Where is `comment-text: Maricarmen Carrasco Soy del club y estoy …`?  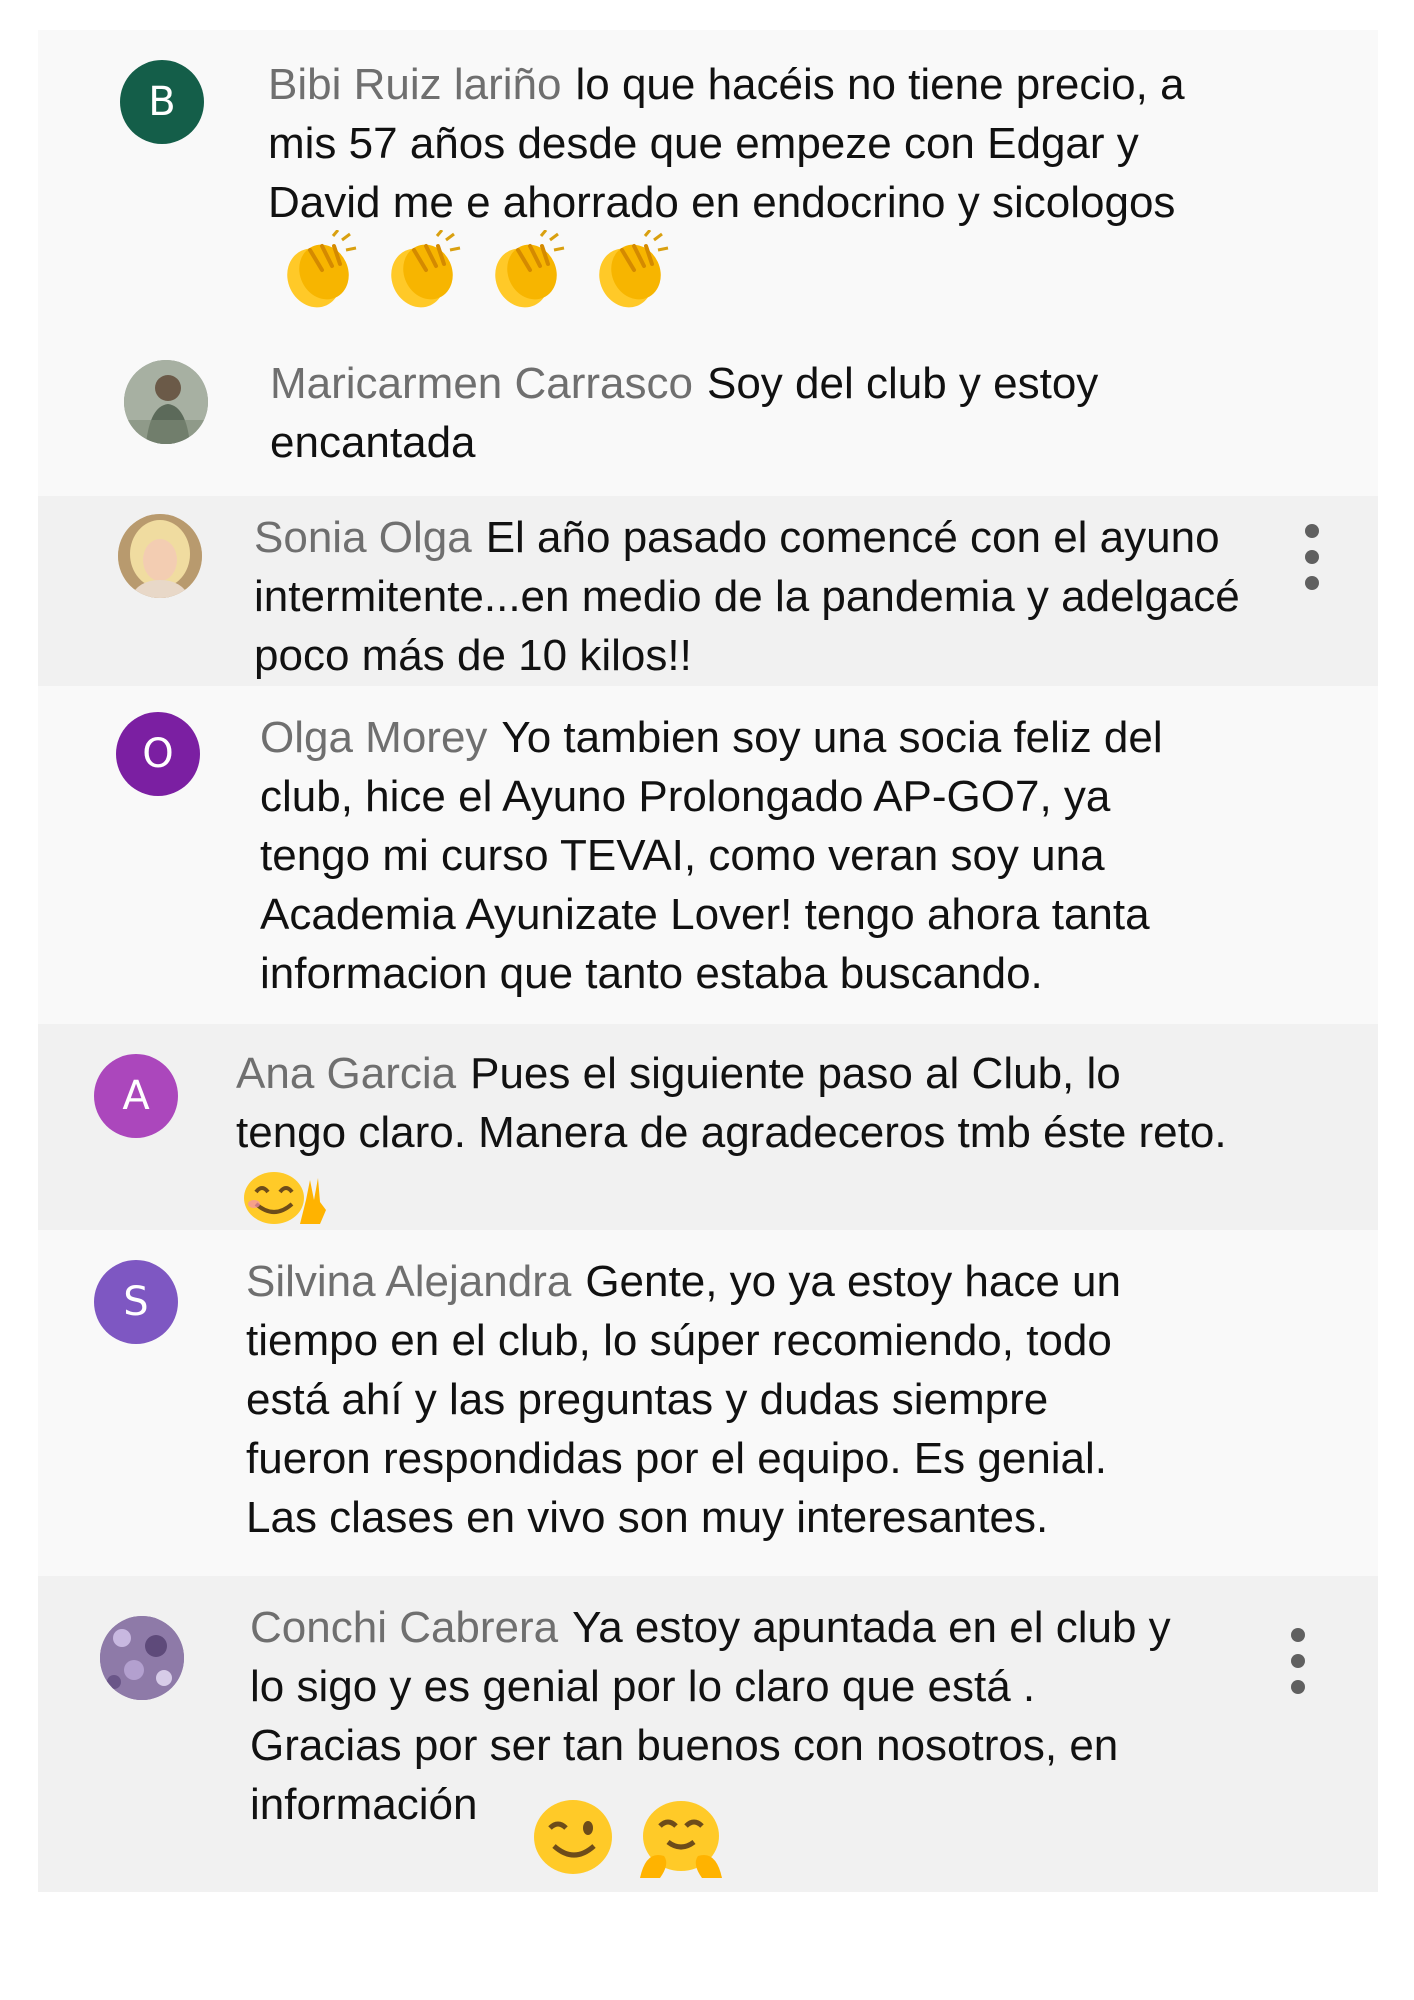
comment-text: Maricarmen Carrasco Soy del club y estoy … is located at coordinates (684, 413).